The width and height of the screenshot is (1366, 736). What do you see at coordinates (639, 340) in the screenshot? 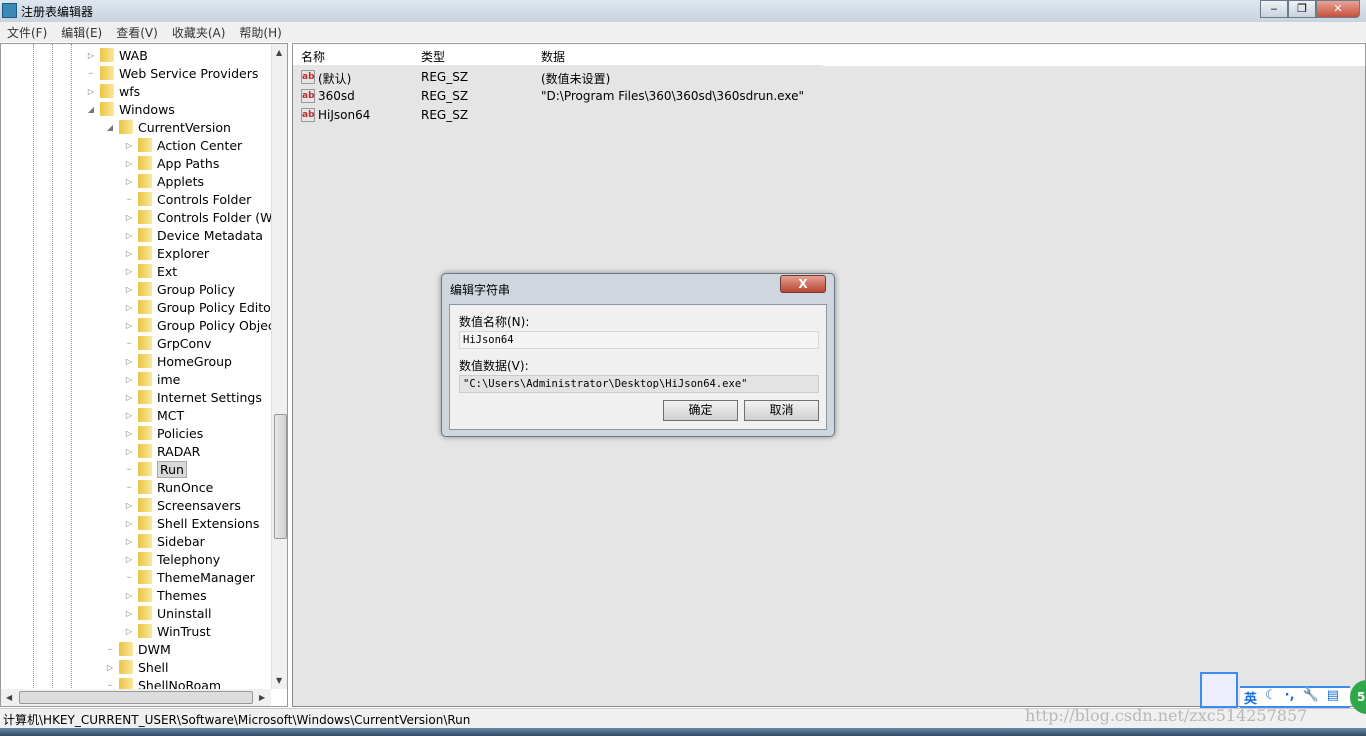
I see `value-name-field: HiJson64` at bounding box center [639, 340].